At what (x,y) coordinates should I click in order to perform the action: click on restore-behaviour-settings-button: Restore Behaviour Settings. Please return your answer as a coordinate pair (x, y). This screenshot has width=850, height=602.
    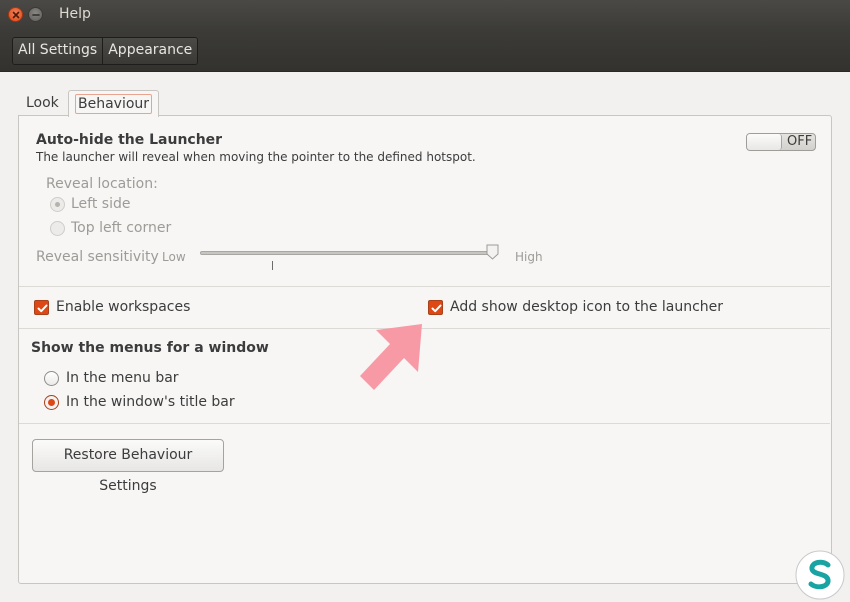
    Looking at the image, I should click on (128, 466).